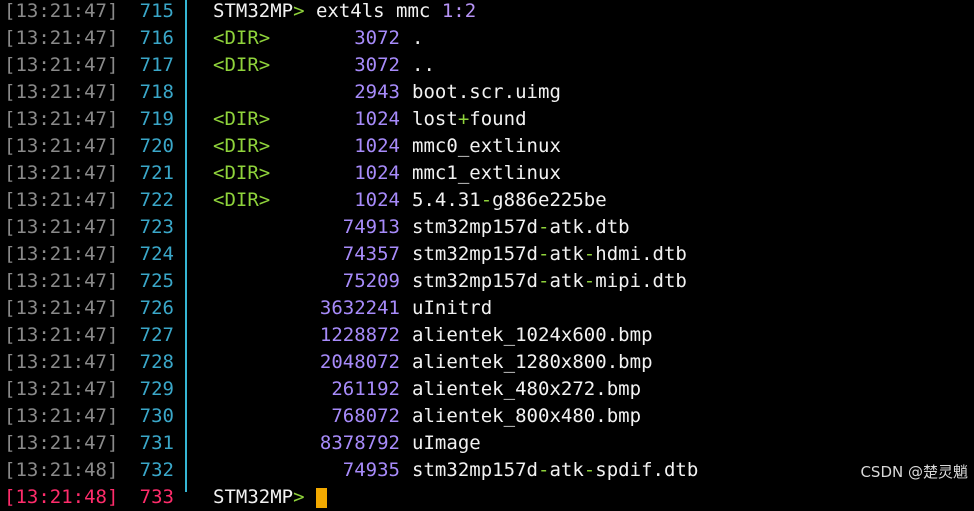  What do you see at coordinates (452, 308) in the screenshot?
I see `file-name: uInitrd` at bounding box center [452, 308].